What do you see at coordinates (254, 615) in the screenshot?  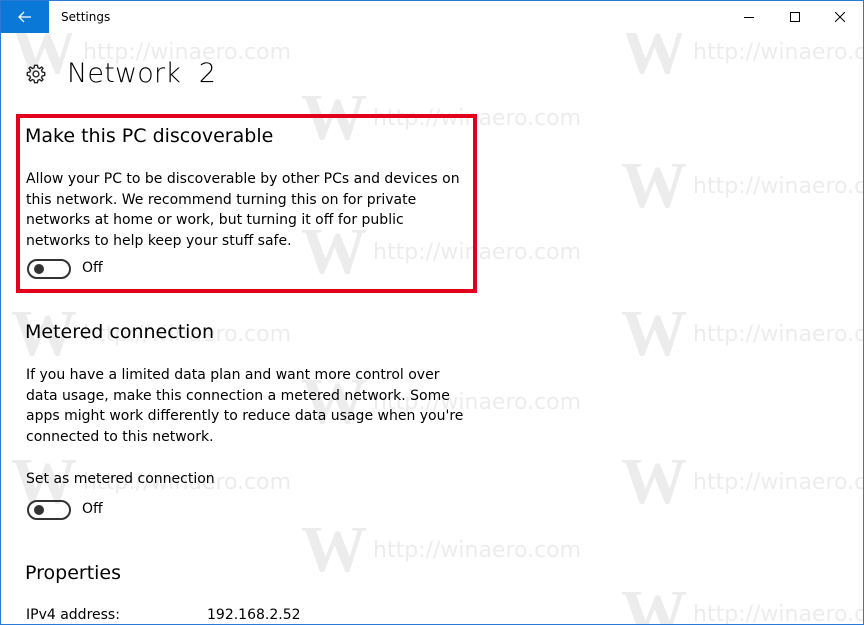 I see `ipv4-value: 192.168.2.52` at bounding box center [254, 615].